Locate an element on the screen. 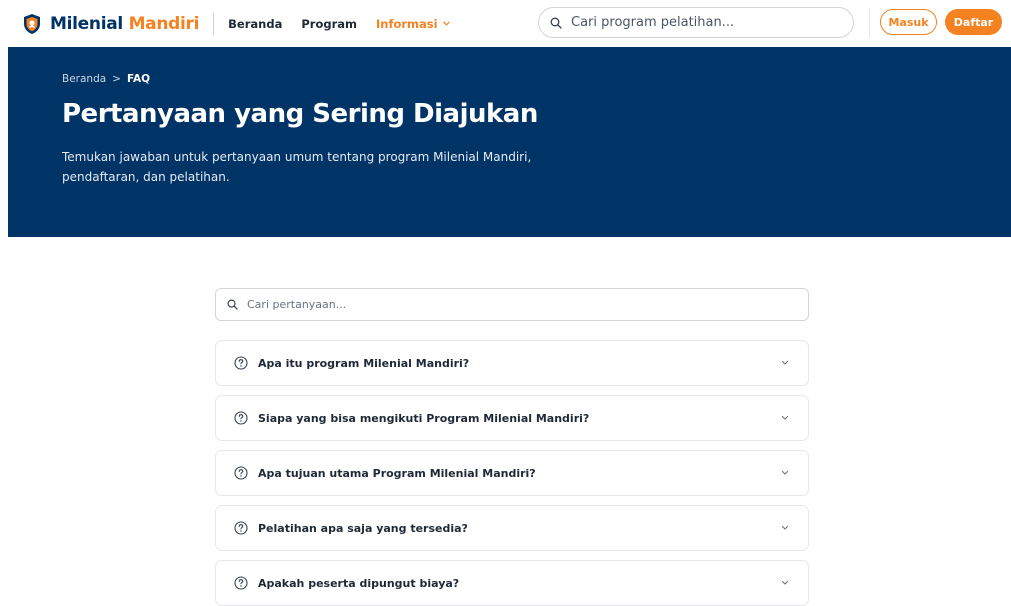 The image size is (1011, 606). faq-search-bar is located at coordinates (512, 304).